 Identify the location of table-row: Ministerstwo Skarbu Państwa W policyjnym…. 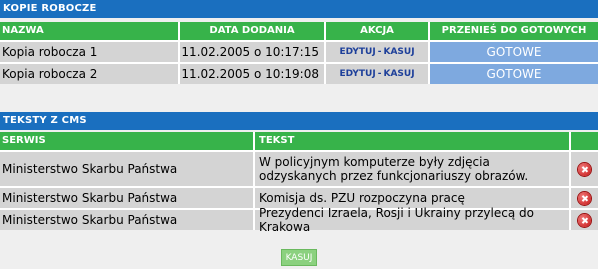
(299, 168).